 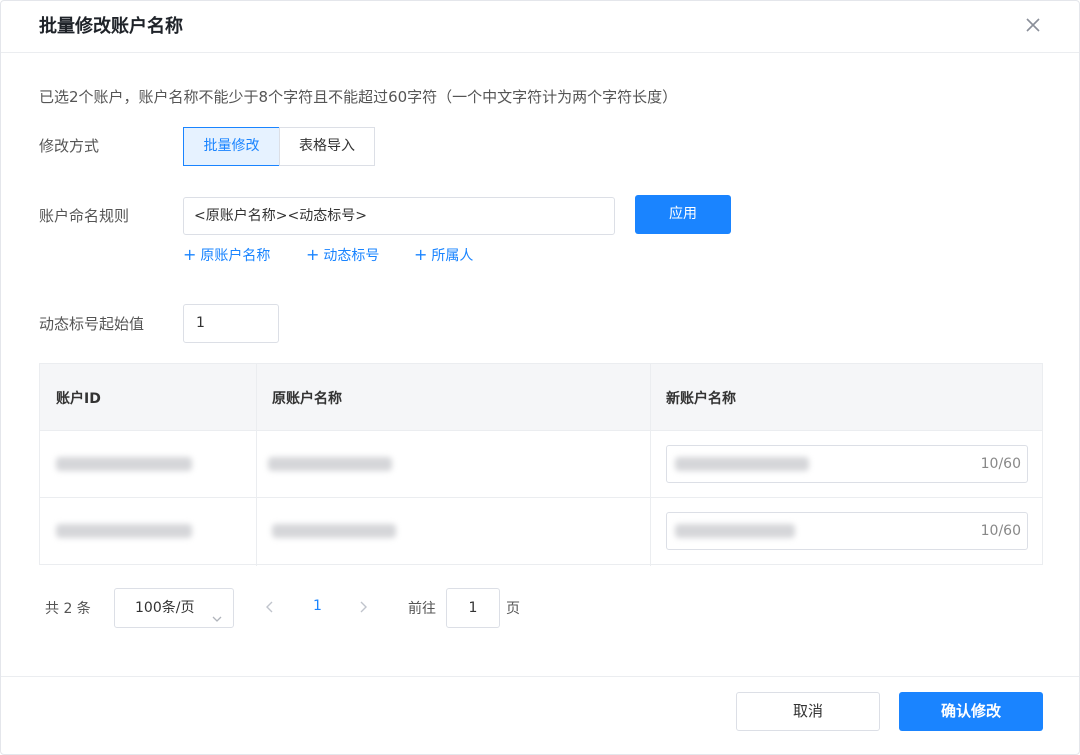 I want to click on page-size-select: 100条/页, so click(x=174, y=608).